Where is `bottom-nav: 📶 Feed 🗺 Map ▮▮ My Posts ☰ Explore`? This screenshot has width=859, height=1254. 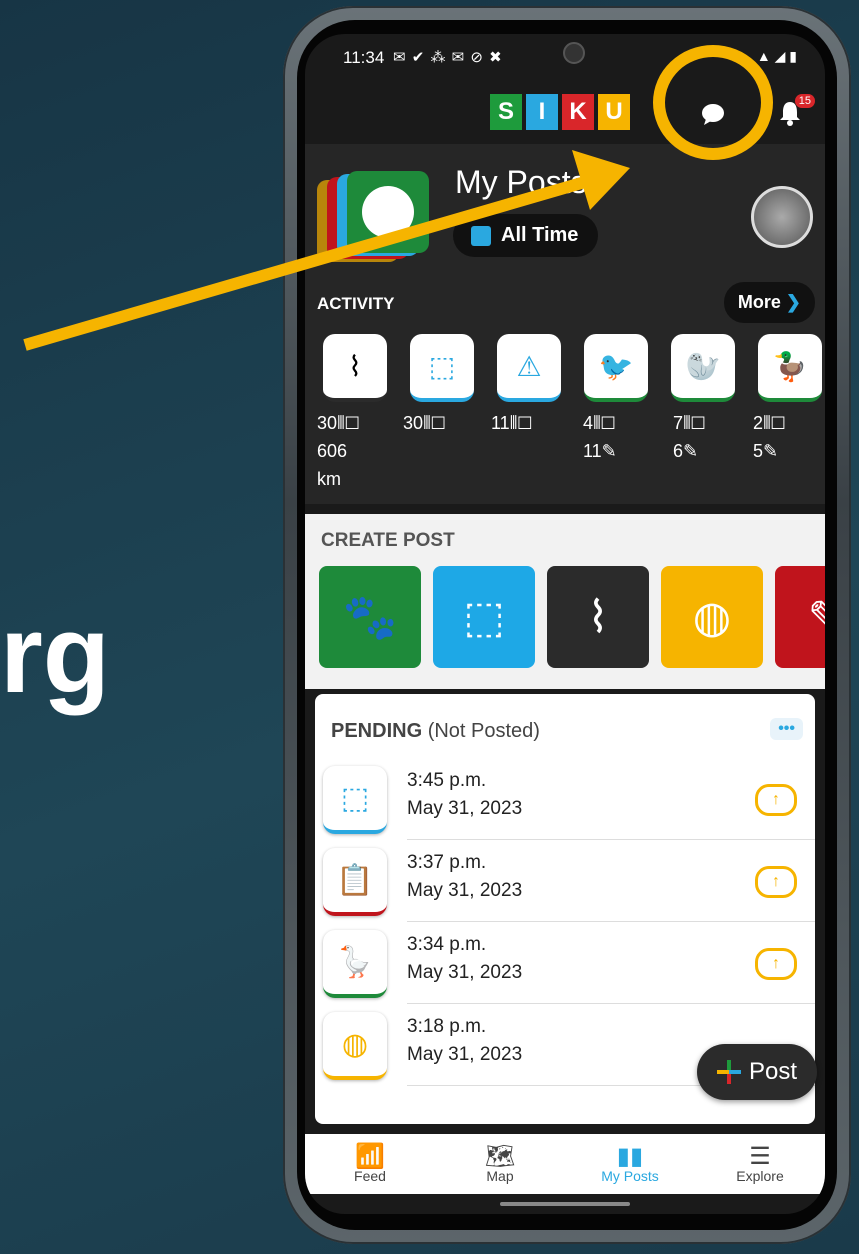
bottom-nav: 📶 Feed 🗺 Map ▮▮ My Posts ☰ Explore is located at coordinates (565, 1164).